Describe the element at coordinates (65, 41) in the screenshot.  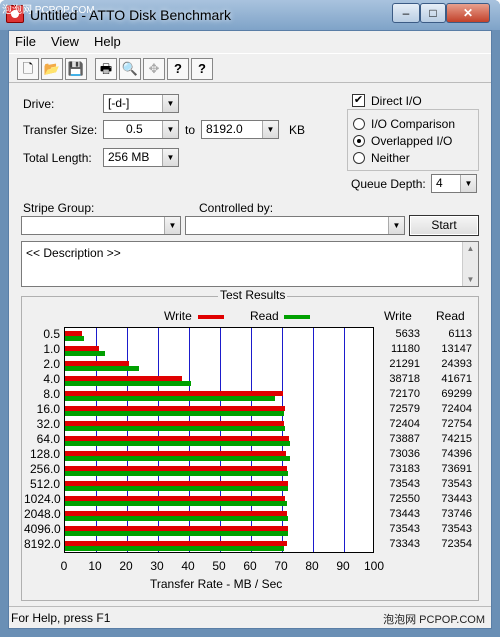
I see `menu-view: View` at that location.